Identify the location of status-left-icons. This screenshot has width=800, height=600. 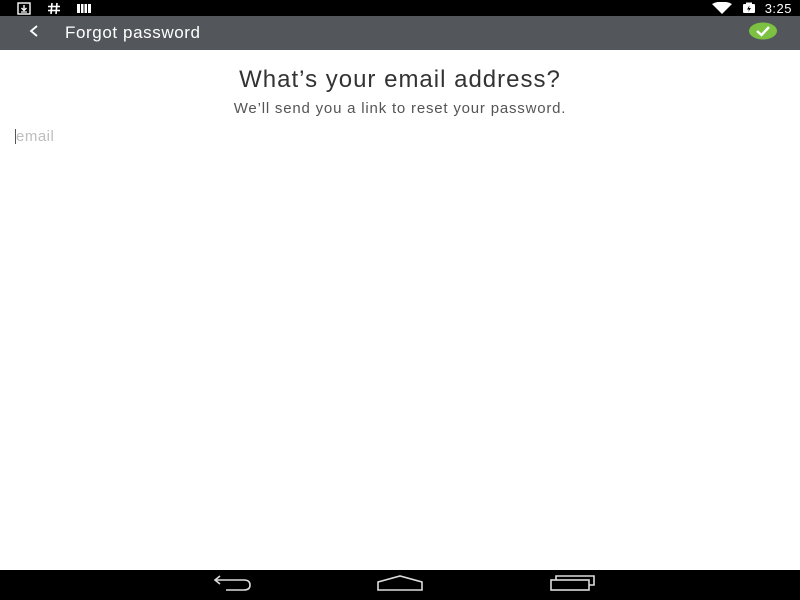
(54, 8).